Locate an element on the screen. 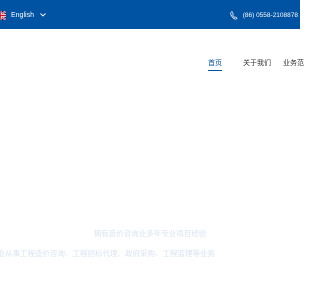 This screenshot has width=320, height=300. nav-item-home: 首页 is located at coordinates (215, 64).